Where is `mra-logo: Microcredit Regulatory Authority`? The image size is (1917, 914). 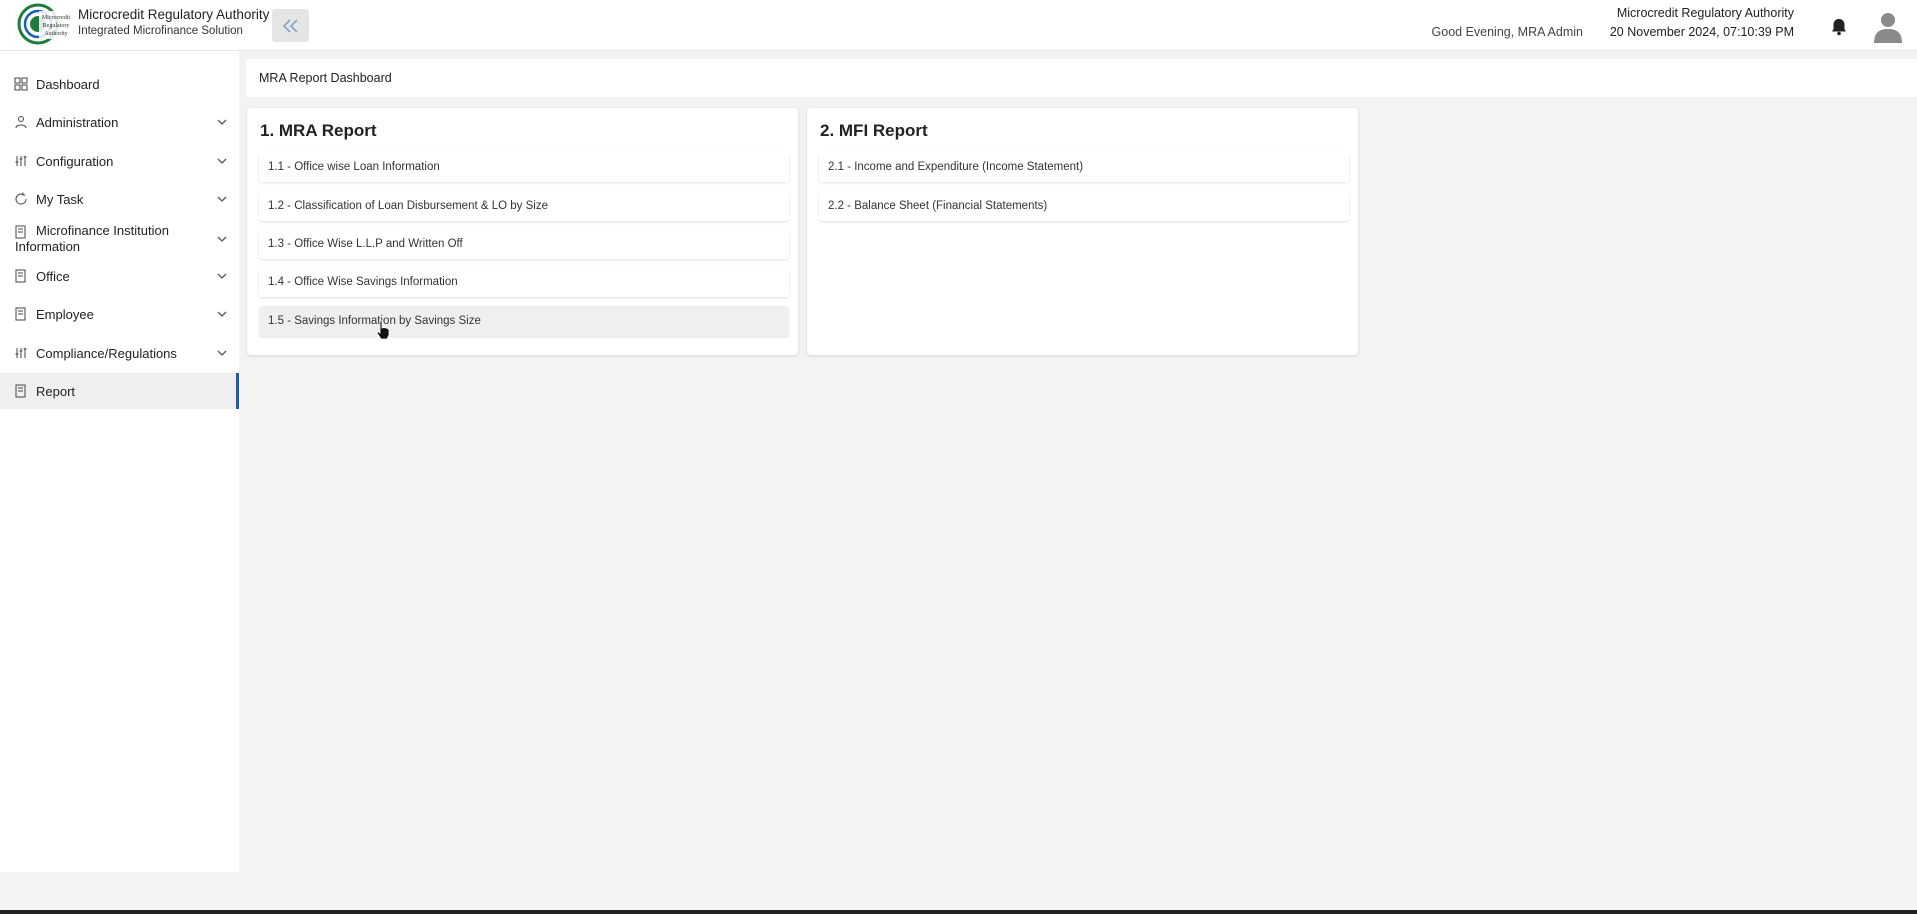 mra-logo: Microcredit Regulatory Authority is located at coordinates (42, 24).